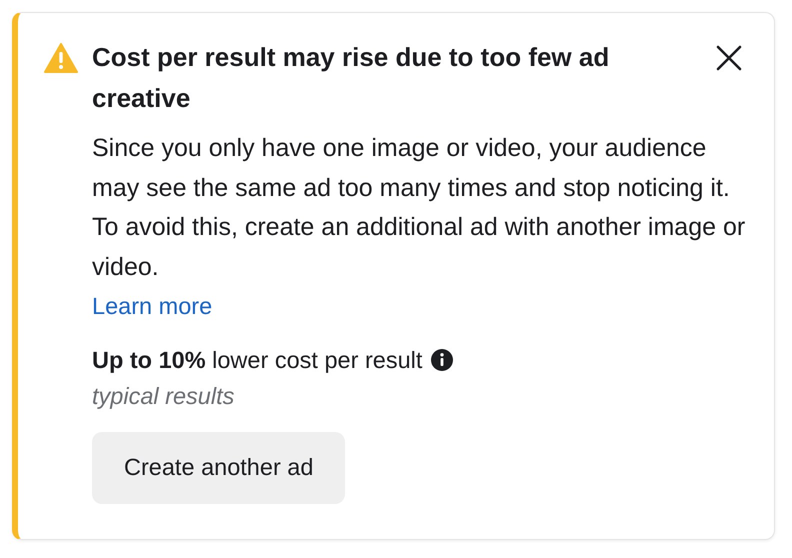  What do you see at coordinates (152, 306) in the screenshot?
I see `learn-more-link: Learn more` at bounding box center [152, 306].